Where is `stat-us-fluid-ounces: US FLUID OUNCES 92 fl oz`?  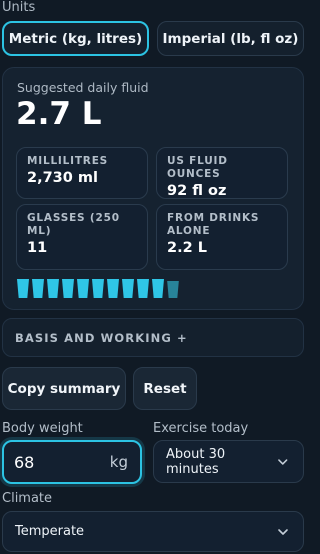
stat-us-fluid-ounces: US FLUID OUNCES 92 fl oz is located at coordinates (222, 173).